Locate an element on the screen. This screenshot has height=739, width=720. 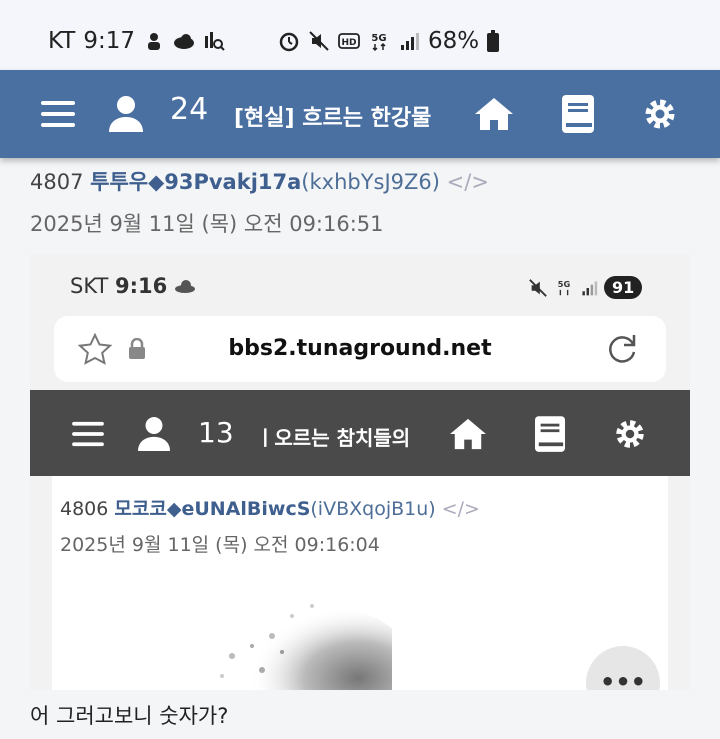
smoke-image is located at coordinates (306, 647).